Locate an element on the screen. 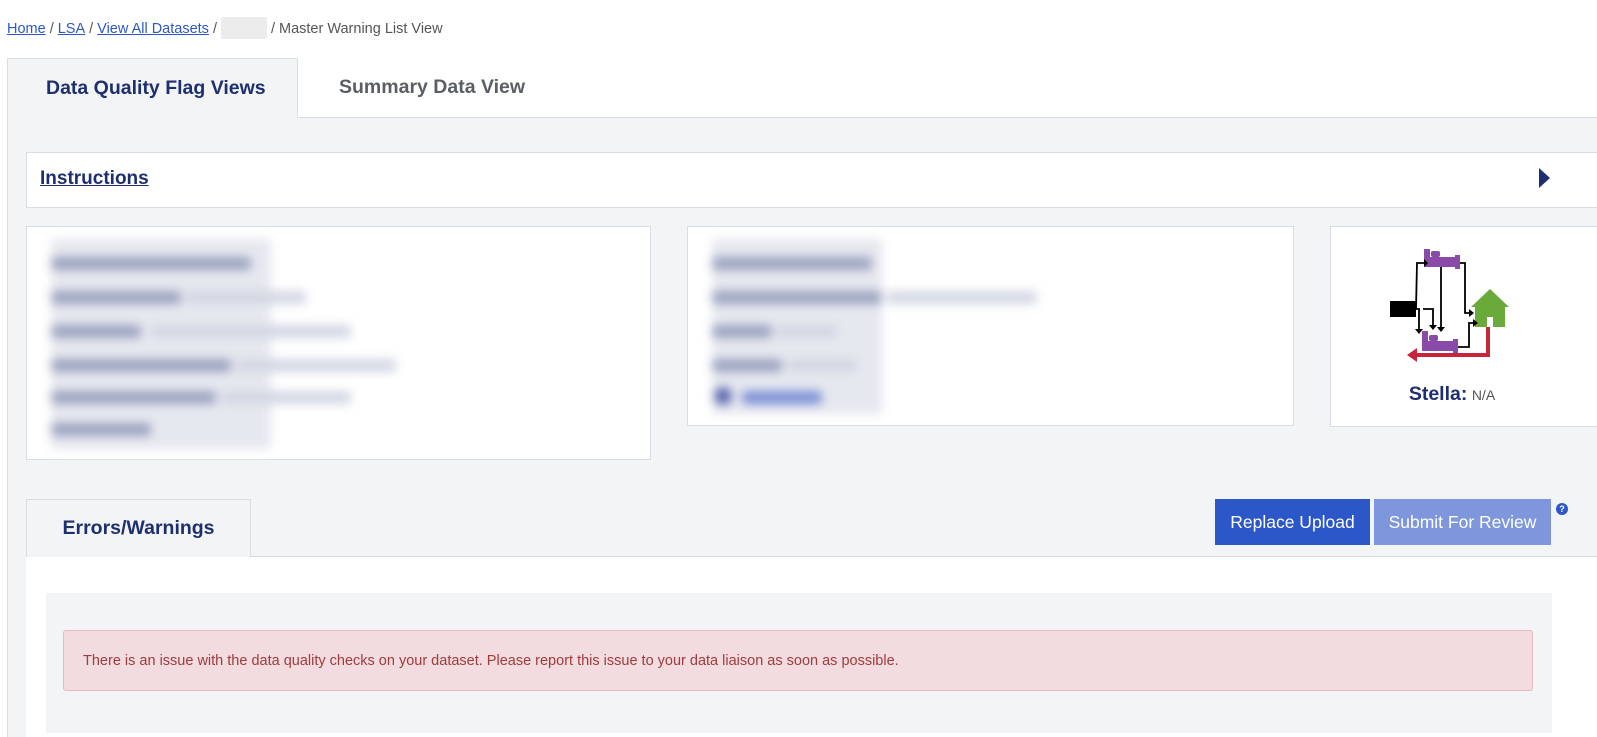 Image resolution: width=1597 pixels, height=737 pixels. tab-data-quality-flag-views: Data Quality Flag Views is located at coordinates (152, 88).